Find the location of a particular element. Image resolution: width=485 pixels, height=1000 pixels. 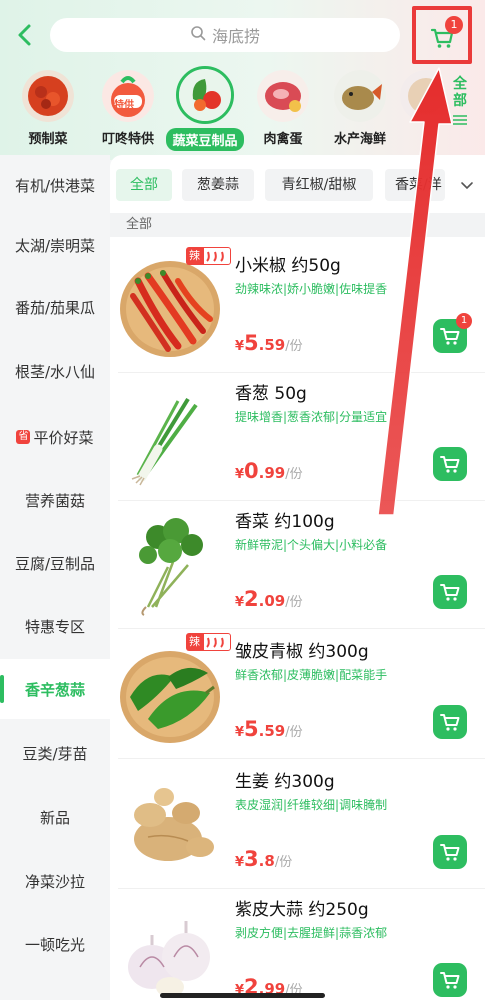

product-name: 皱皮青椒 约300g is located at coordinates (302, 652).